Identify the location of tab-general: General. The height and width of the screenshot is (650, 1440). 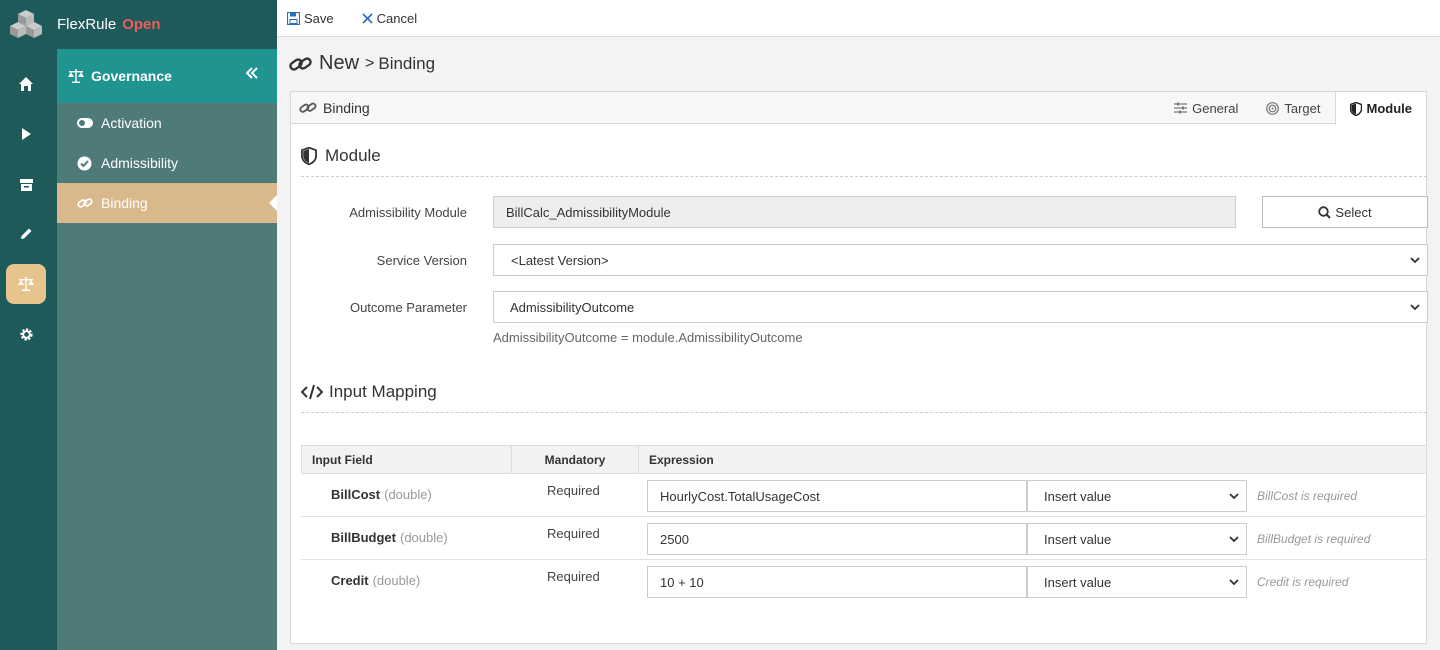
(1206, 108).